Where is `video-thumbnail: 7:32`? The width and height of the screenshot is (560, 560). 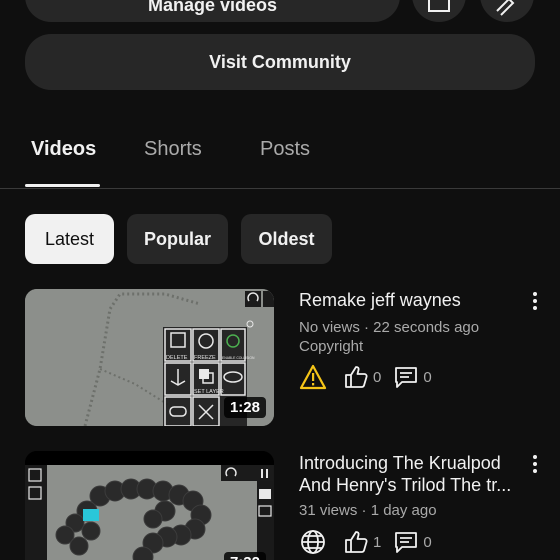 video-thumbnail: 7:32 is located at coordinates (149, 505).